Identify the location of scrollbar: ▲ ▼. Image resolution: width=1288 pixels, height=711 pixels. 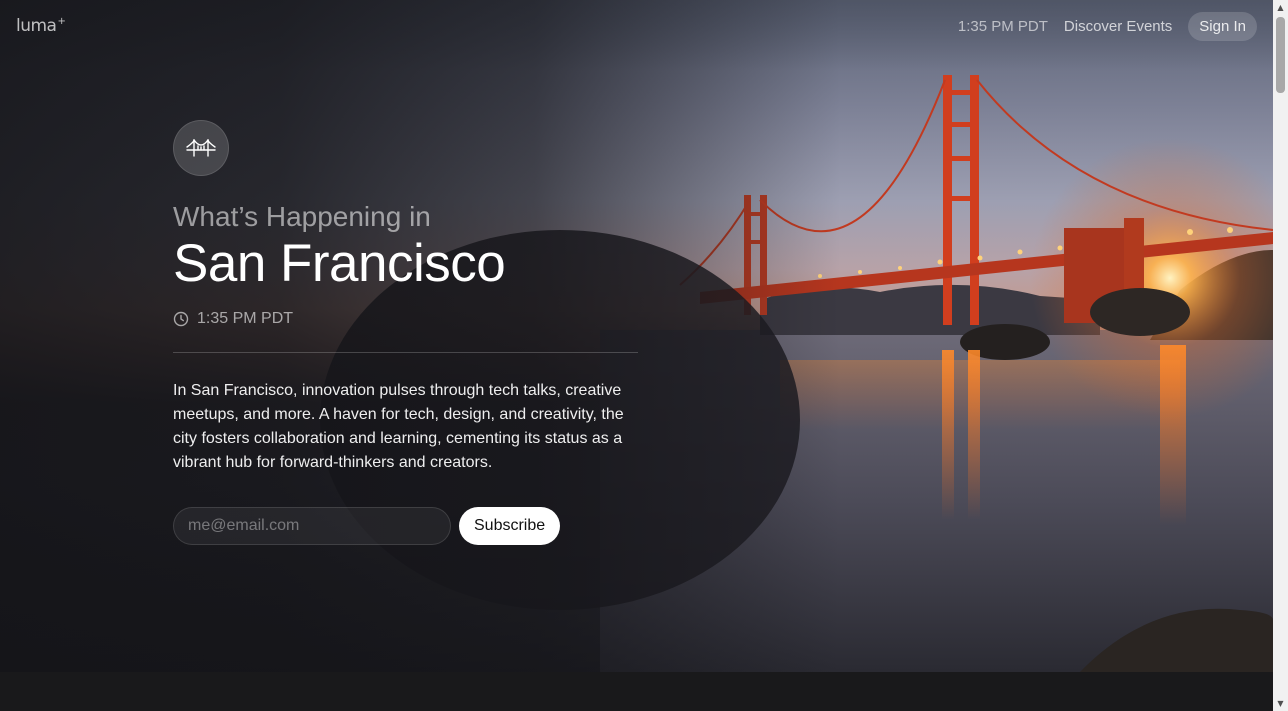
(1280, 355).